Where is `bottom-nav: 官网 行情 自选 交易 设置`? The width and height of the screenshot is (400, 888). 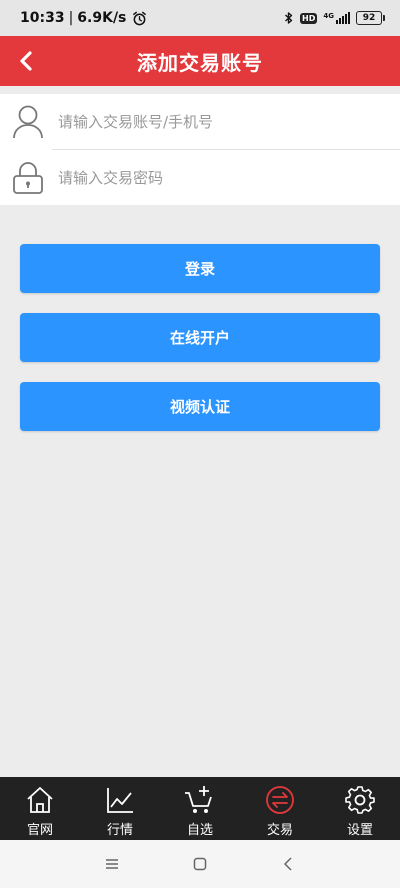
bottom-nav: 官网 行情 自选 交易 设置 is located at coordinates (200, 808).